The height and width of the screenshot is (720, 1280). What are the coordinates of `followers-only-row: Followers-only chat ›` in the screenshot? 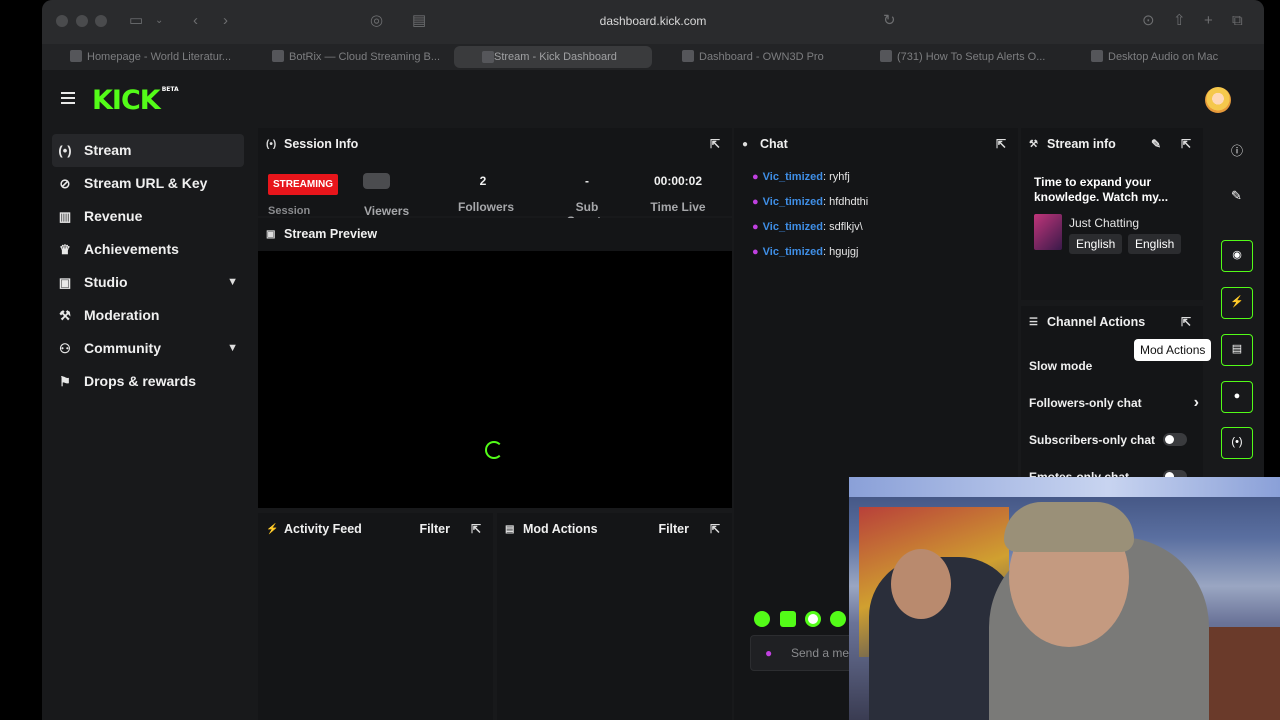 It's located at (1114, 403).